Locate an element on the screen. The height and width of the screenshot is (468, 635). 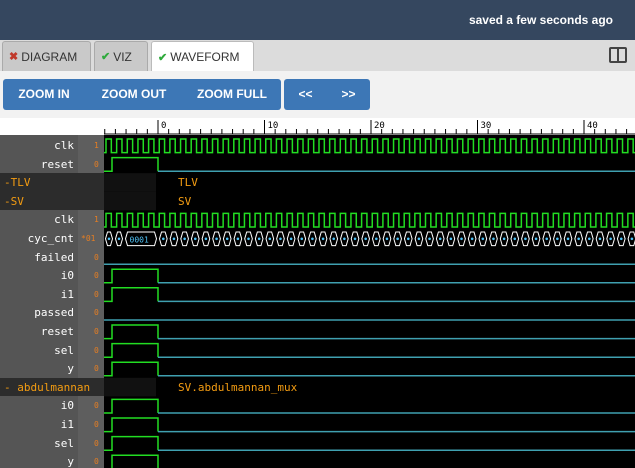
timeline-tick-label: 0 is located at coordinates (163, 126).